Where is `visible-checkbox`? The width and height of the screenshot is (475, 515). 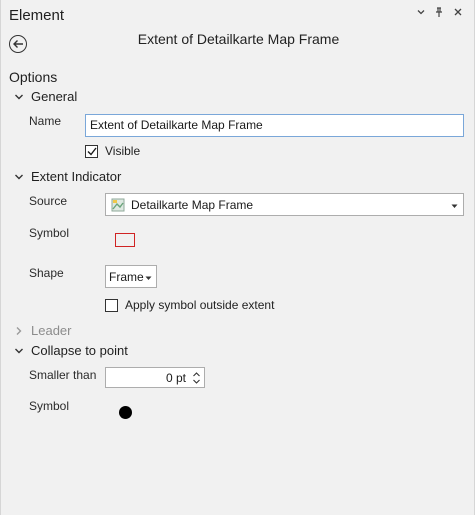
visible-checkbox is located at coordinates (91, 151).